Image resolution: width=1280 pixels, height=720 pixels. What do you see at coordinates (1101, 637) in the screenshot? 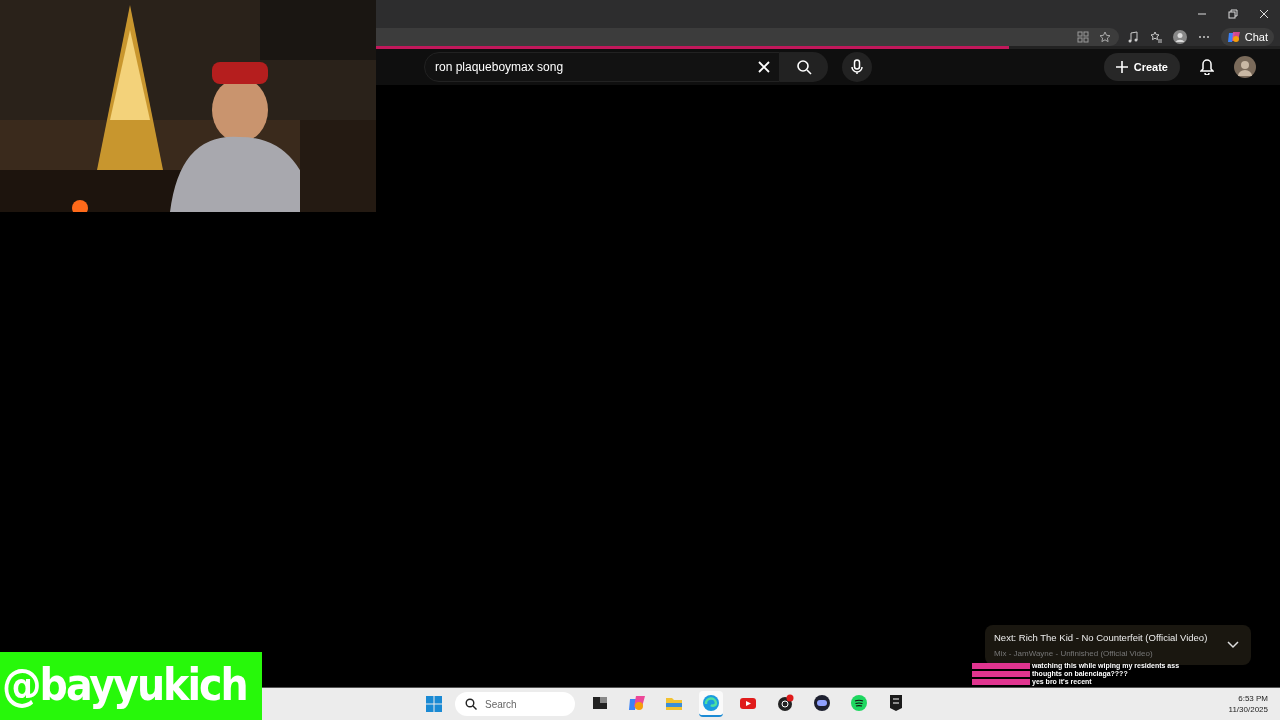
I see `next-video-title: Next: Rich The Kid - No Counterfeit (Official Video)` at bounding box center [1101, 637].